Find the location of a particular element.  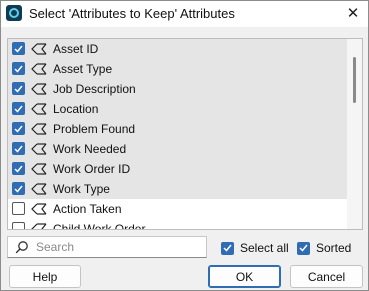

attribute-label: Action Taken is located at coordinates (87, 209).